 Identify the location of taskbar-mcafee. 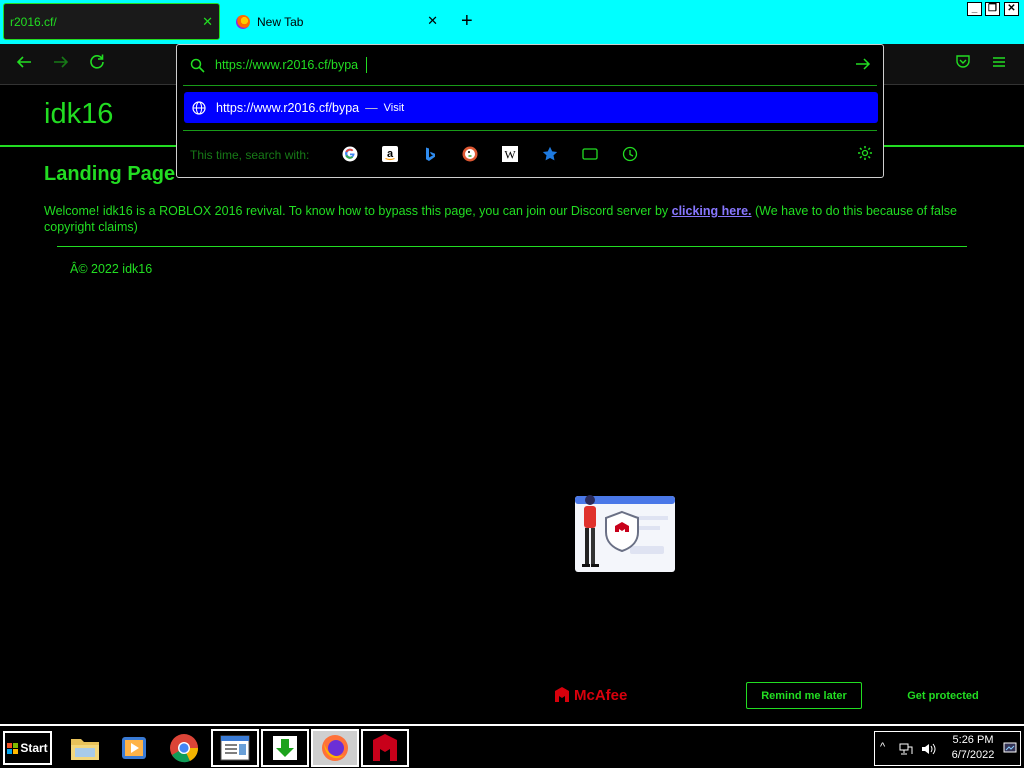
(385, 748).